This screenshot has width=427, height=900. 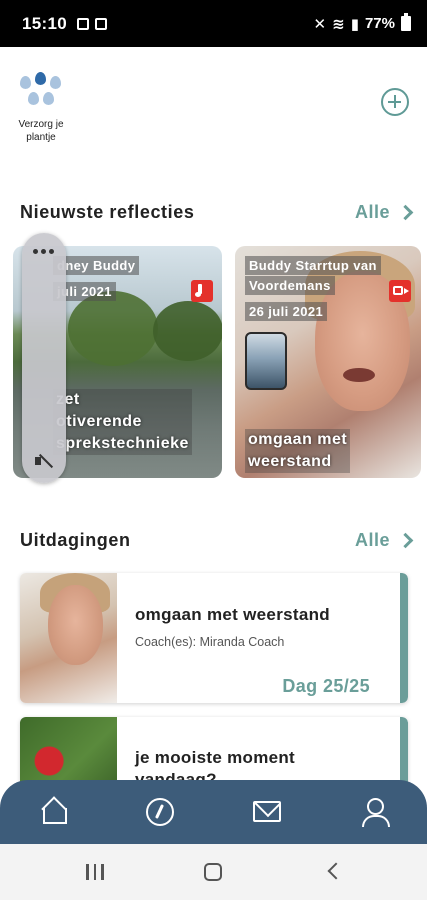 I want to click on user-icon, so click(x=375, y=812).